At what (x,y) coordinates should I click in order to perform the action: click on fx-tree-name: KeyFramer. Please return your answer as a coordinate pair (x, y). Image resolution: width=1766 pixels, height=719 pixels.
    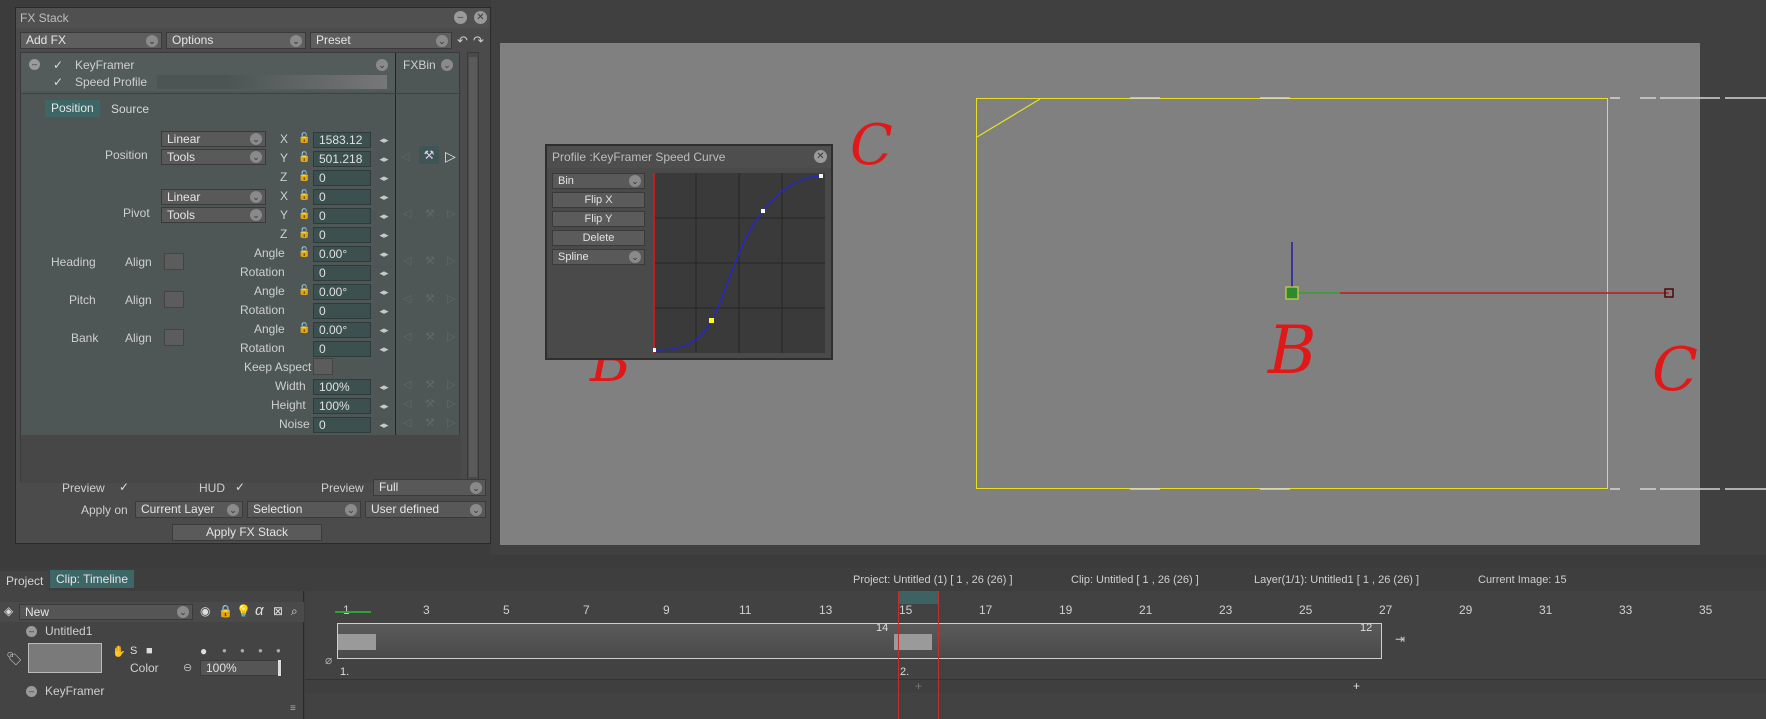
    Looking at the image, I should click on (75, 691).